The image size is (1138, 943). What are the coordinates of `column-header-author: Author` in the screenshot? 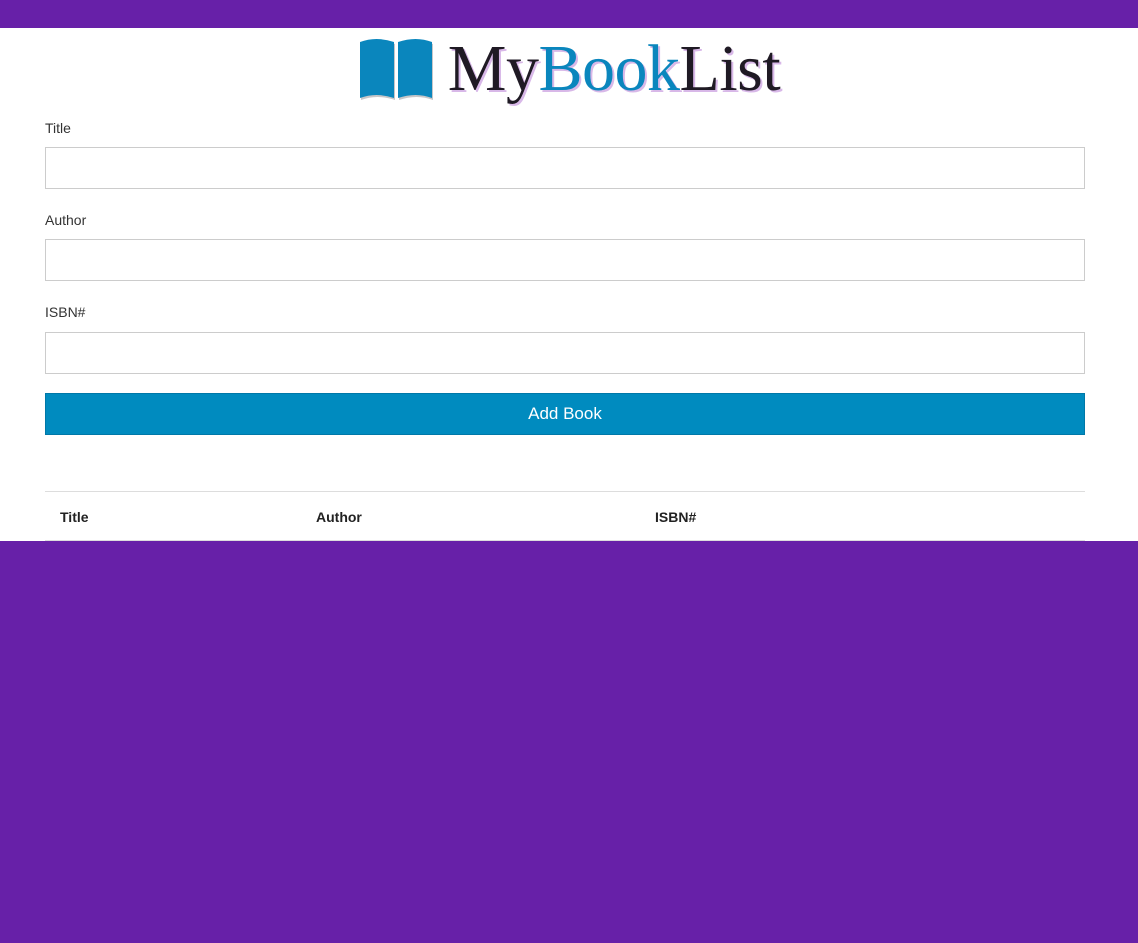 It's located at (339, 517).